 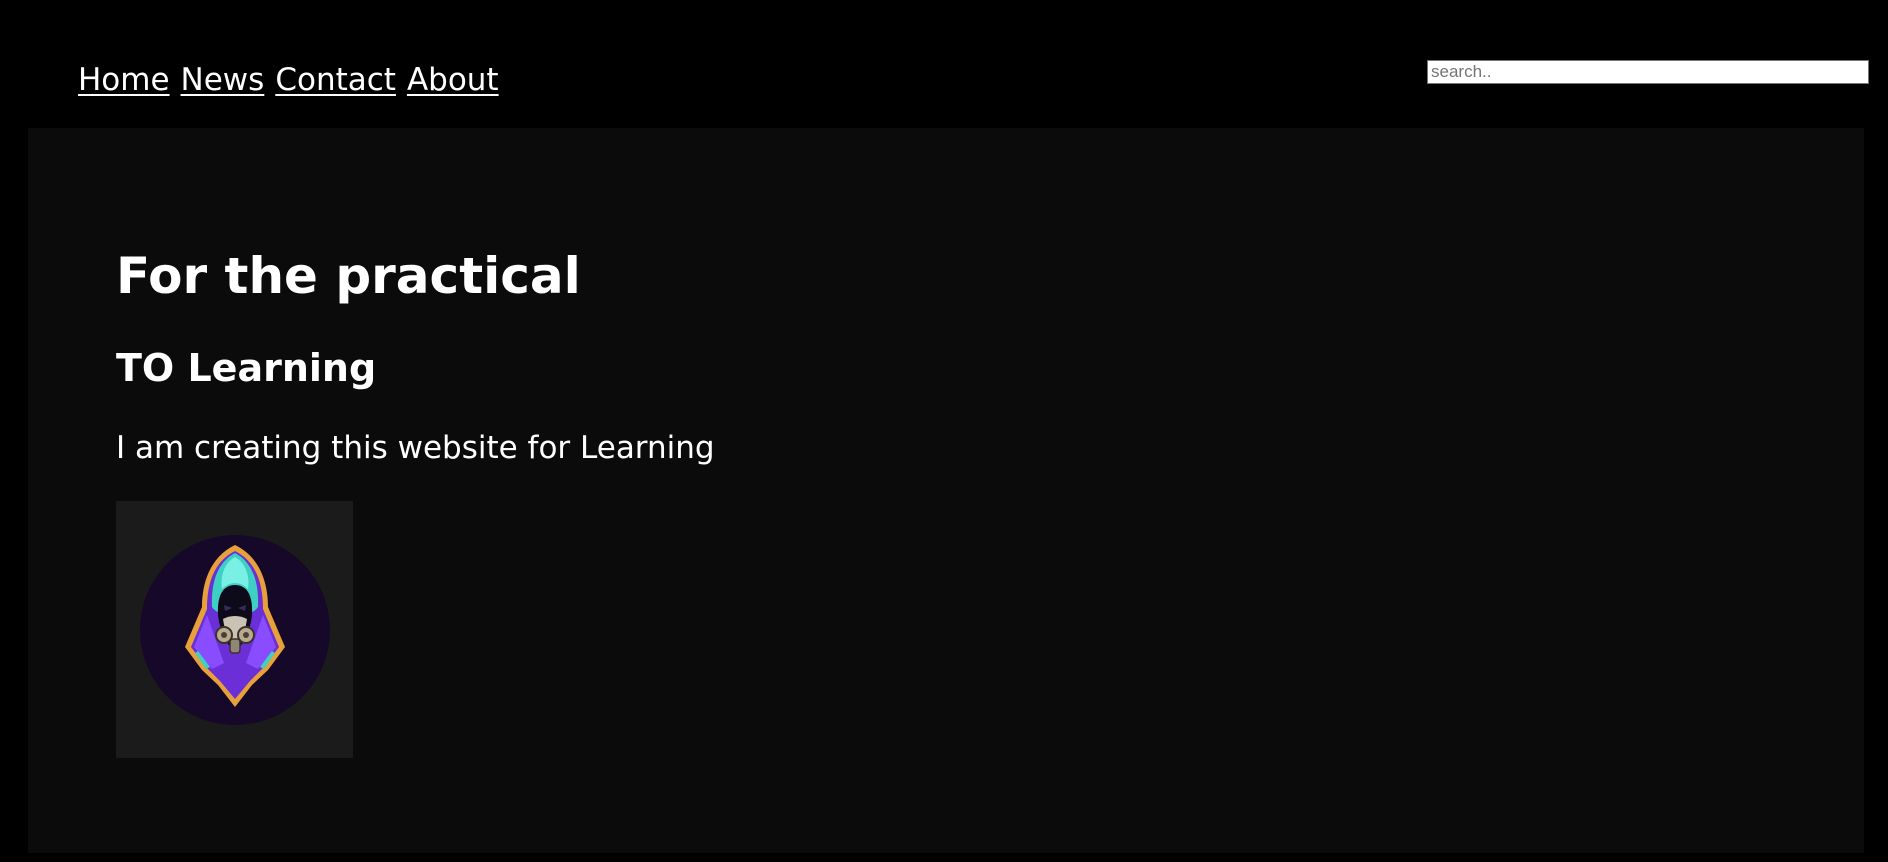 What do you see at coordinates (415, 448) in the screenshot?
I see `intro-paragraph: I am creating this website for Learning` at bounding box center [415, 448].